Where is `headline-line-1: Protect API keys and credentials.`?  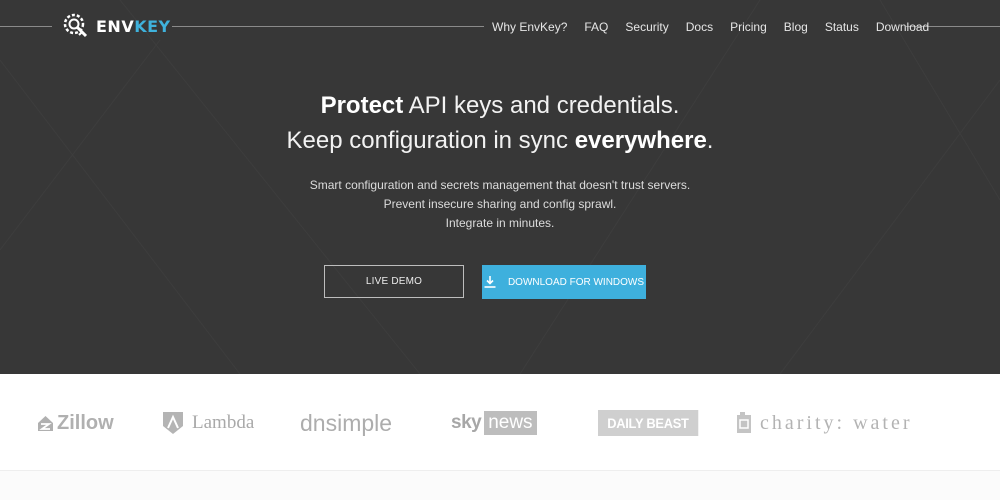 headline-line-1: Protect API keys and credentials. is located at coordinates (500, 105).